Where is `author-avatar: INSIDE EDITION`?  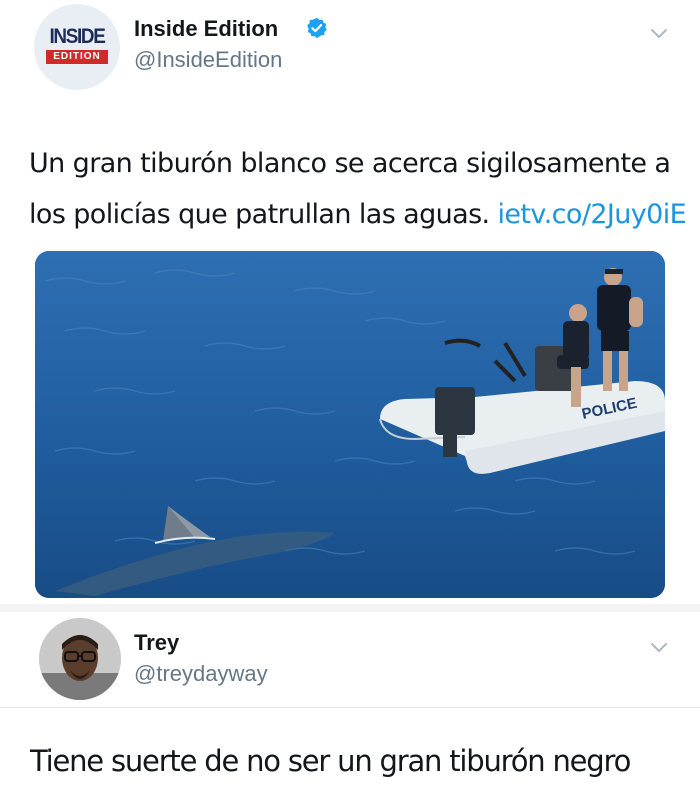
author-avatar: INSIDE EDITION is located at coordinates (77, 47).